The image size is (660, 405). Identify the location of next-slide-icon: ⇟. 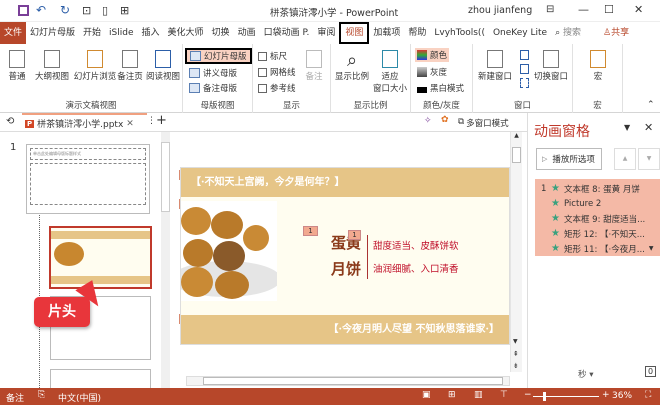
(516, 366).